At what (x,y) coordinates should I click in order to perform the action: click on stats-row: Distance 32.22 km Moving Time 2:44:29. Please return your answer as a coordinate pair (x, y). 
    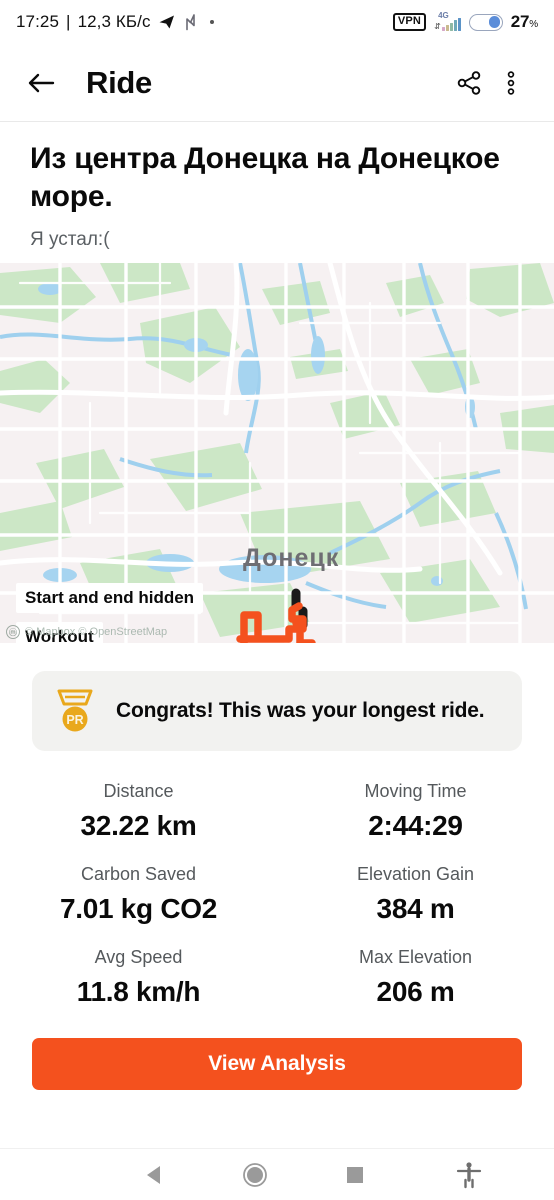
    Looking at the image, I should click on (277, 814).